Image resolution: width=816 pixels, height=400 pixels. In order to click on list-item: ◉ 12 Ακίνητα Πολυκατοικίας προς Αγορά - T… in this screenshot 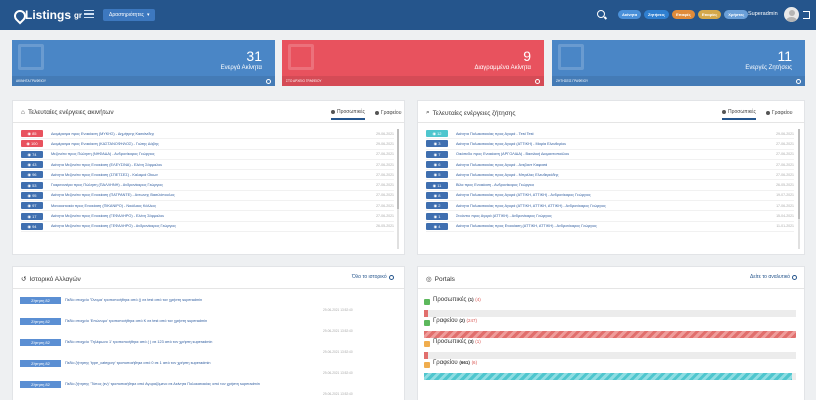, I will do `click(610, 134)`.